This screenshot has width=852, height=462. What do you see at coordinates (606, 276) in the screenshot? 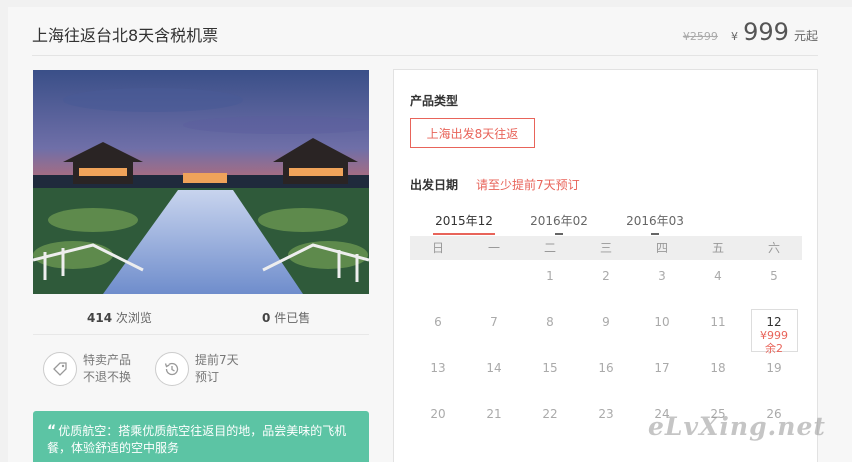
I see `calendar-day: 2` at bounding box center [606, 276].